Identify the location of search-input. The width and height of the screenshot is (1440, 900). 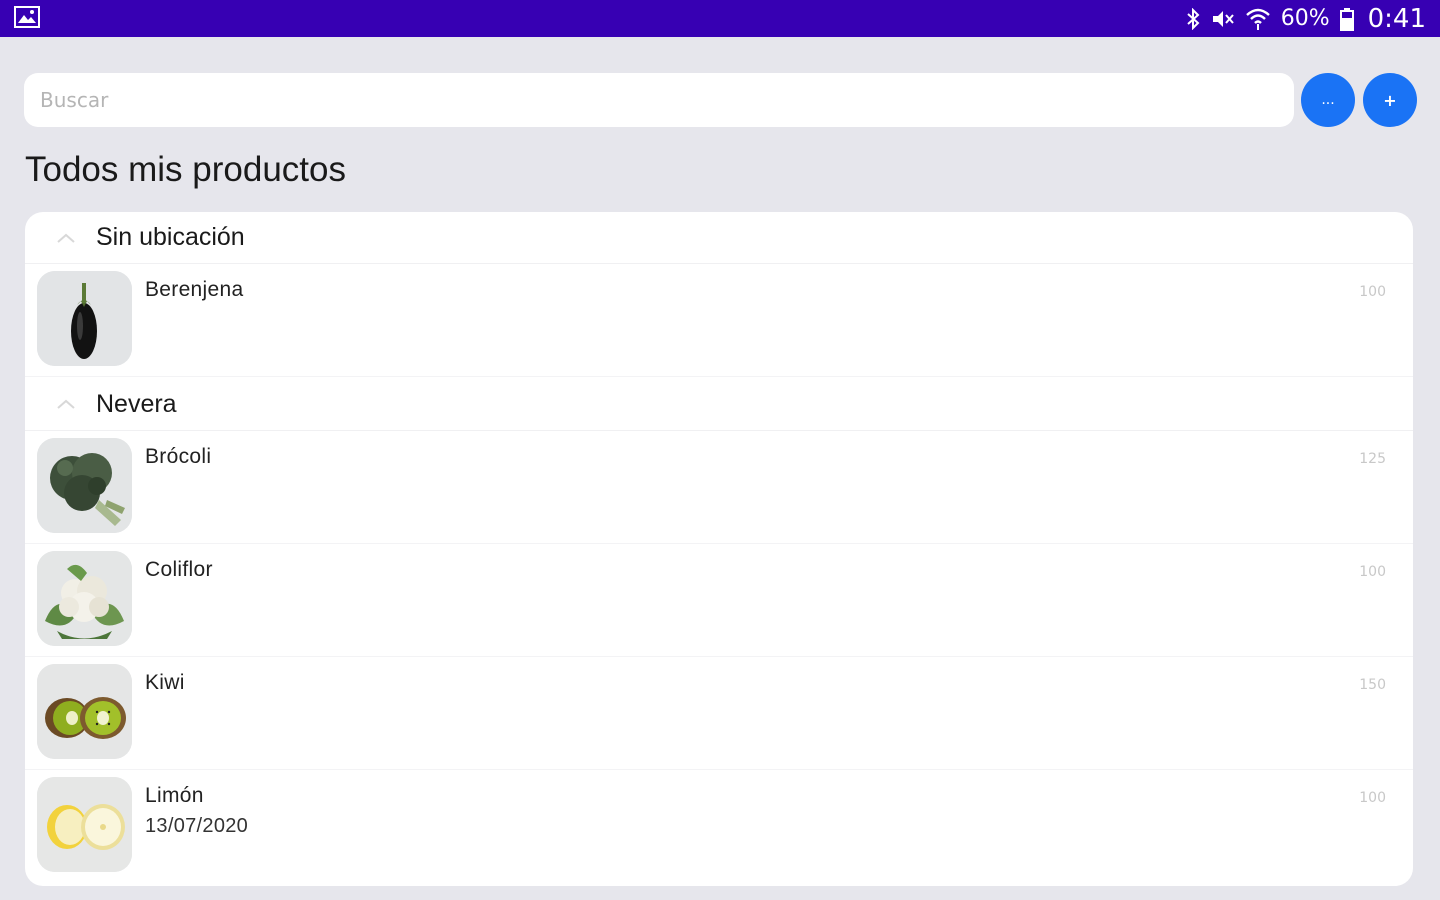
(659, 100).